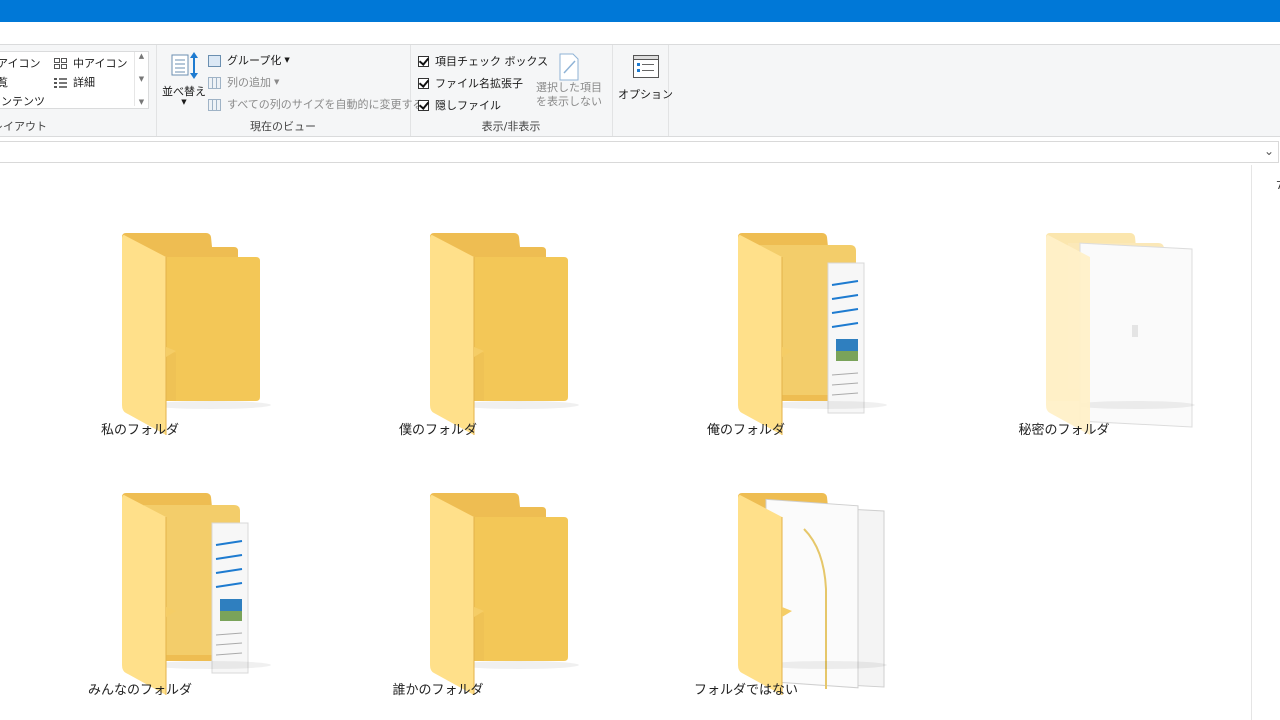 This screenshot has width=1280, height=720. I want to click on medium-icons-option: 中アイコン, so click(90, 63).